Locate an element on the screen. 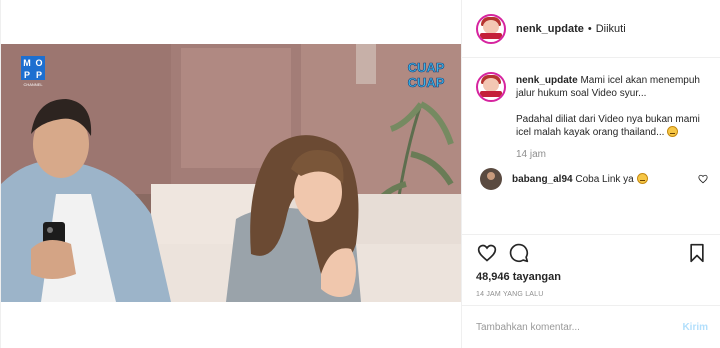 The image size is (720, 348). comment-button is located at coordinates (519, 253).